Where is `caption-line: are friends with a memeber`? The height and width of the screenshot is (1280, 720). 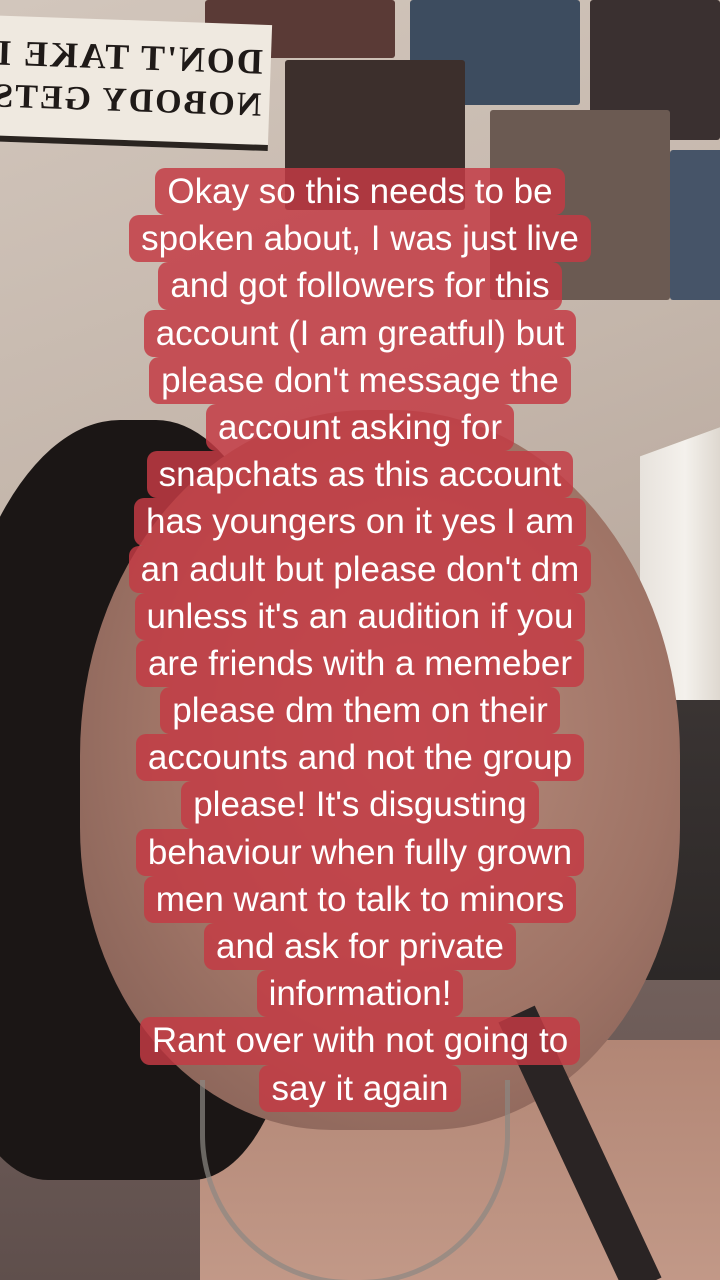 caption-line: are friends with a memeber is located at coordinates (360, 663).